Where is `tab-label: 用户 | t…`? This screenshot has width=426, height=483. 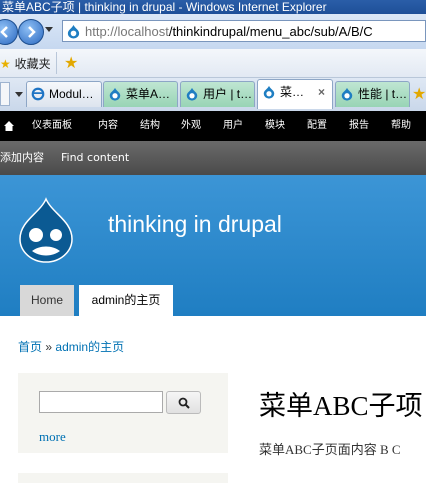 tab-label: 用户 | t… is located at coordinates (228, 94).